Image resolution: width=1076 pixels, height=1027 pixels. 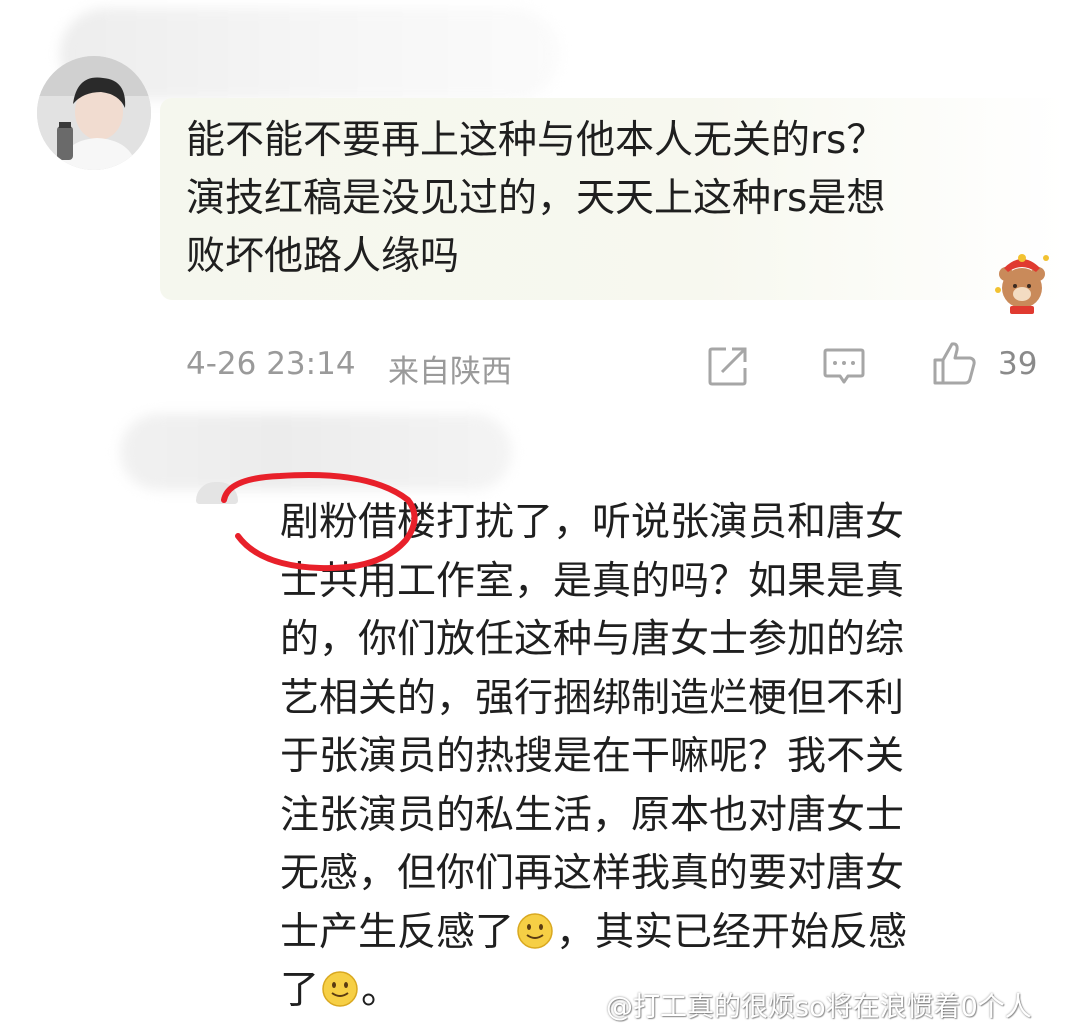 I want to click on avatar, so click(x=94, y=113).